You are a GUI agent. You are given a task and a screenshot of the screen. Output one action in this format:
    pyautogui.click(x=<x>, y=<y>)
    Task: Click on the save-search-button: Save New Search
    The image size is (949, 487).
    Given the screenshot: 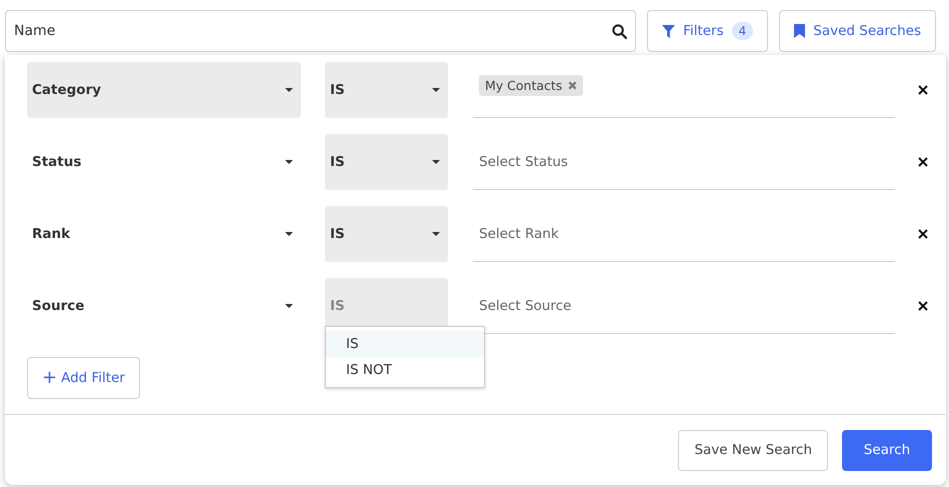 What is the action you would take?
    pyautogui.click(x=753, y=450)
    